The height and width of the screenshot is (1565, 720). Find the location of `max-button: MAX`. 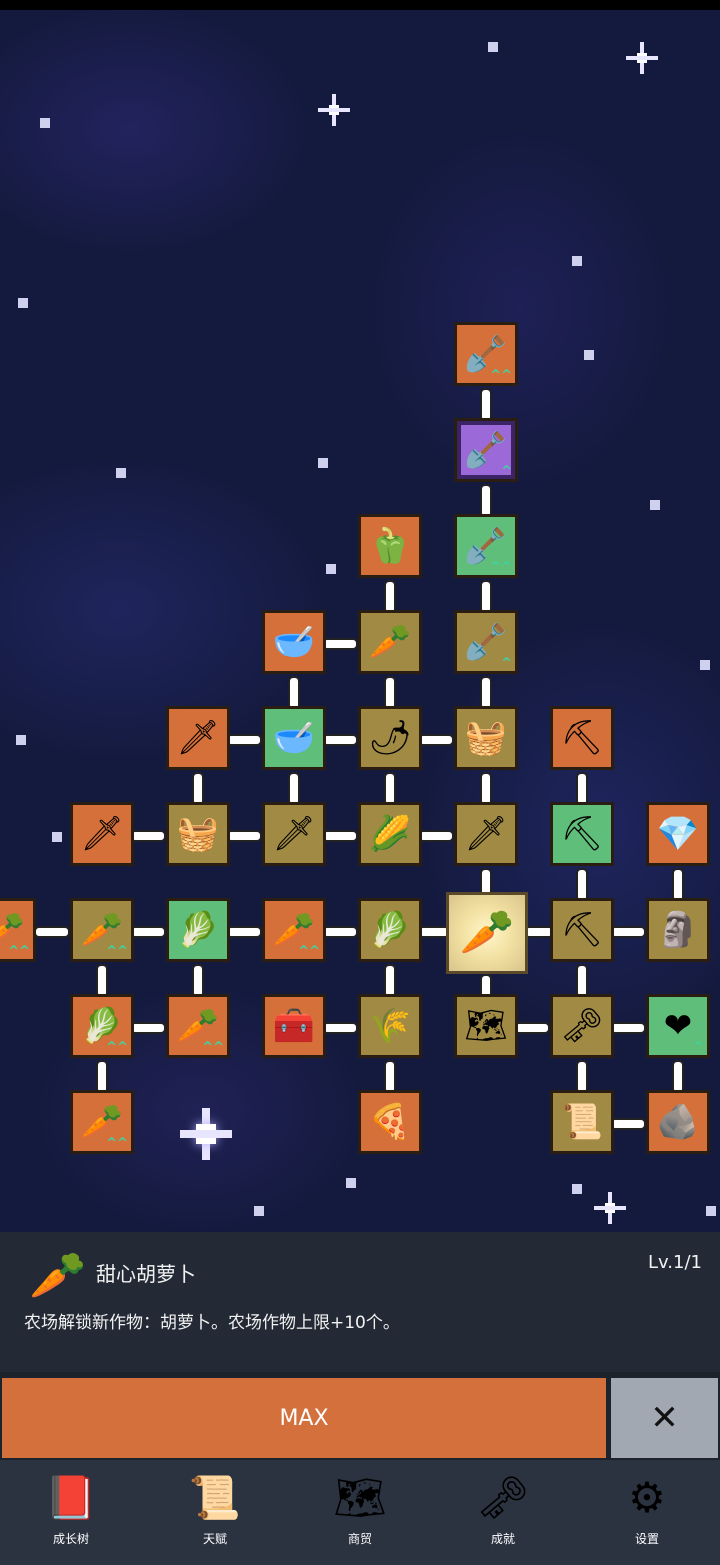

max-button: MAX is located at coordinates (304, 1418).